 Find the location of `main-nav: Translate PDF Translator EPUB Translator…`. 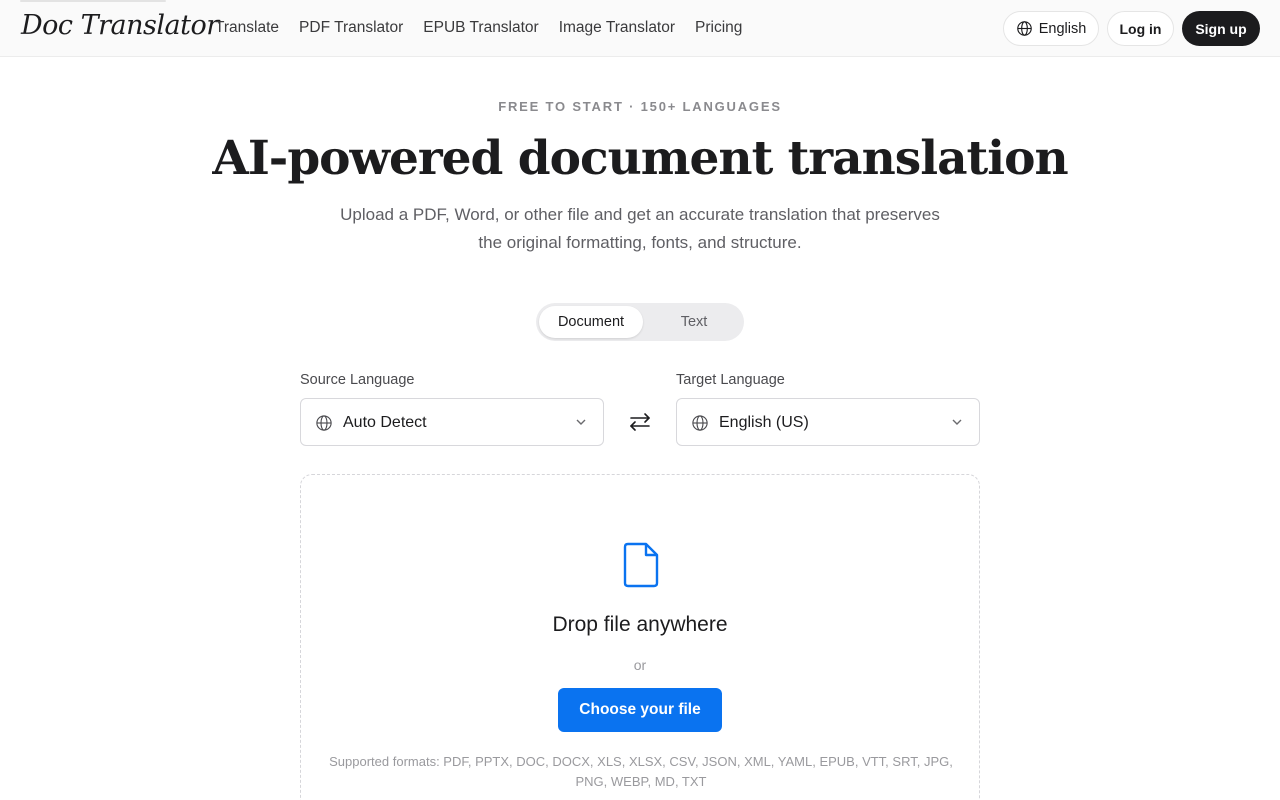

main-nav: Translate PDF Translator EPUB Translator… is located at coordinates (478, 28).